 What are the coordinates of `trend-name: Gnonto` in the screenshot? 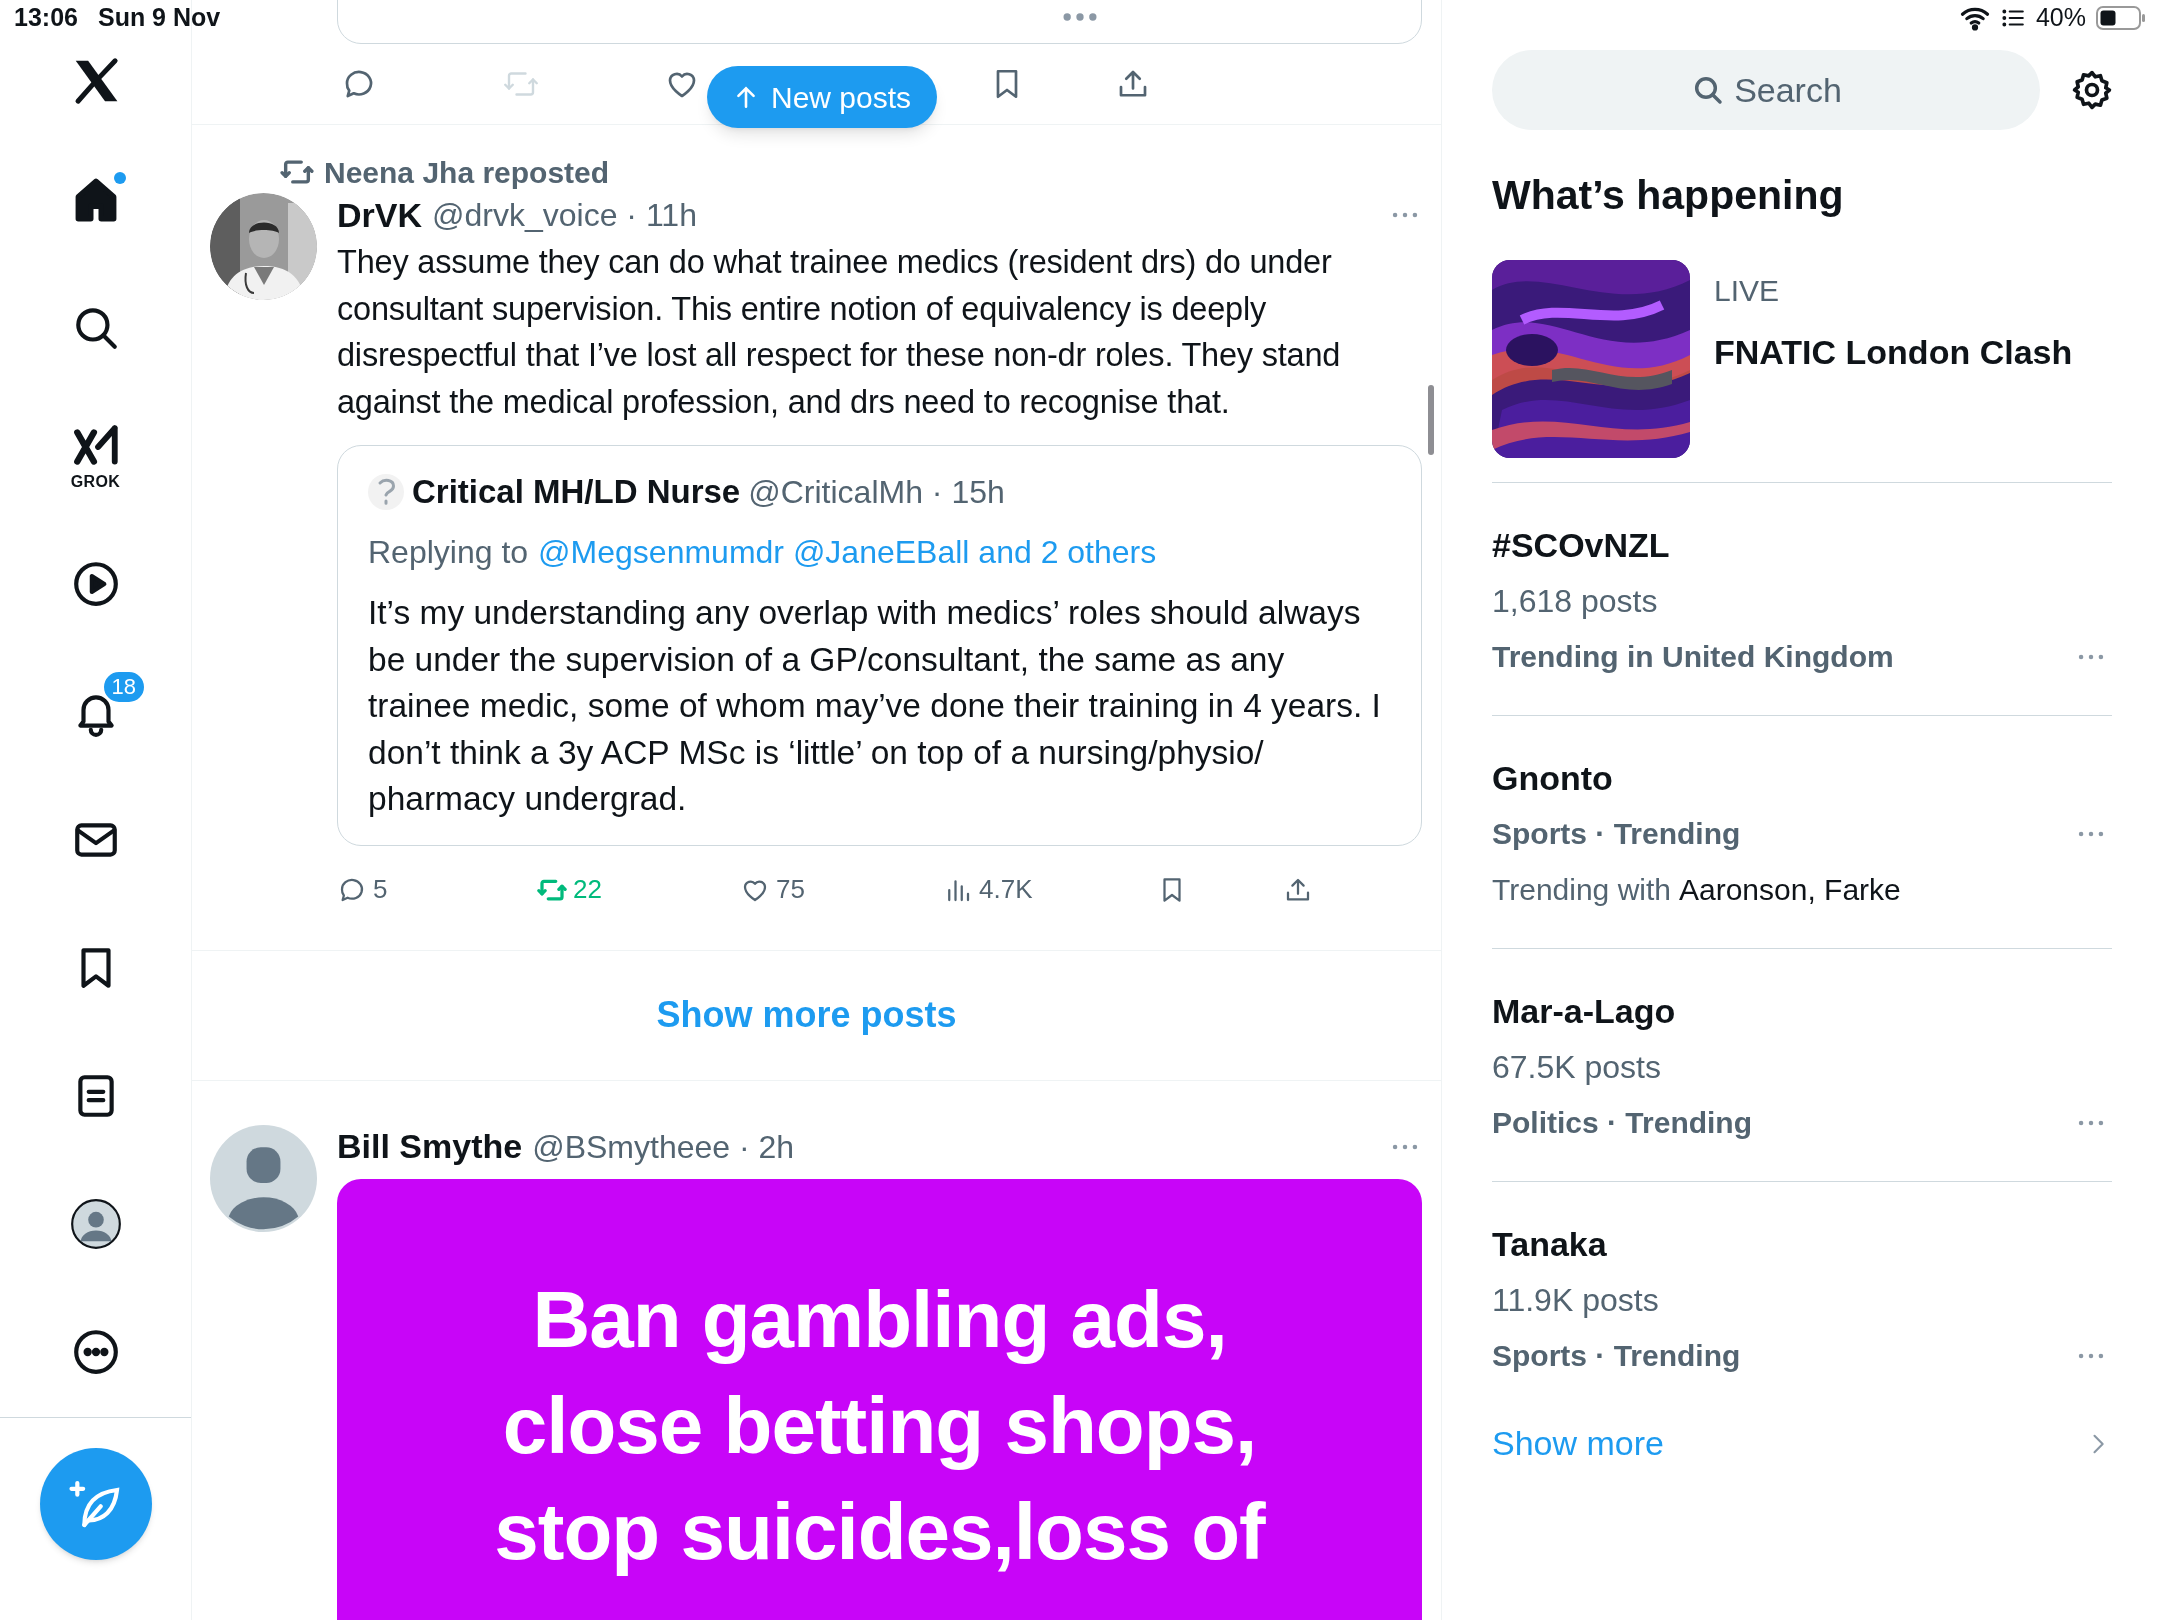 It's located at (1553, 778).